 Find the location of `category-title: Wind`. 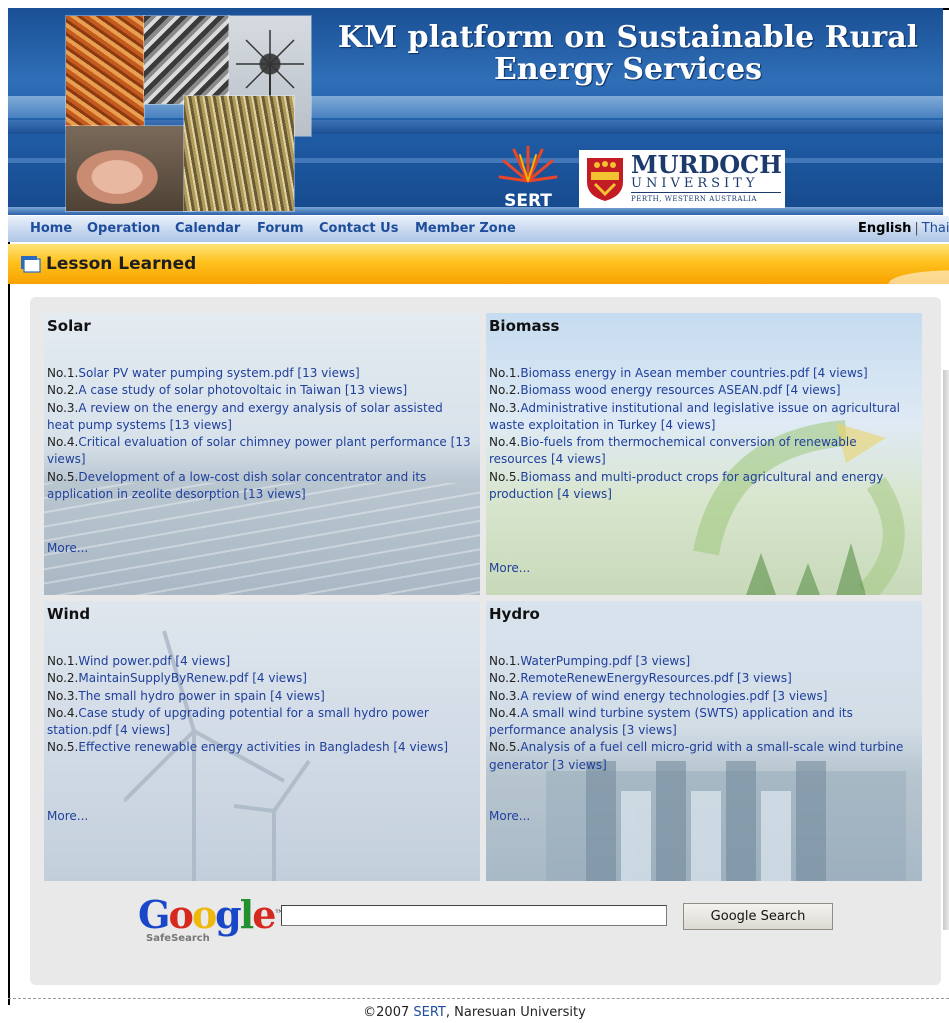

category-title: Wind is located at coordinates (69, 614).